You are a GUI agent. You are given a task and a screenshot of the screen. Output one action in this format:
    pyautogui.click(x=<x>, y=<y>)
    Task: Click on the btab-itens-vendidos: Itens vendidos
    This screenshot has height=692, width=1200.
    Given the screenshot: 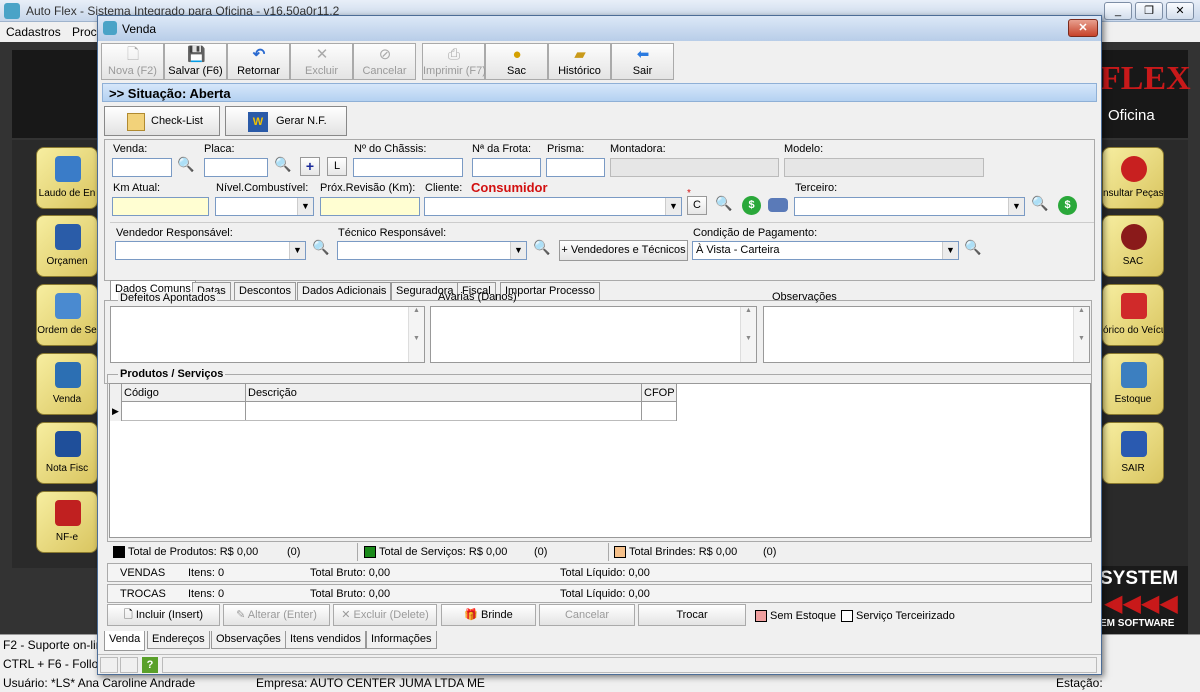 What is the action you would take?
    pyautogui.click(x=325, y=640)
    